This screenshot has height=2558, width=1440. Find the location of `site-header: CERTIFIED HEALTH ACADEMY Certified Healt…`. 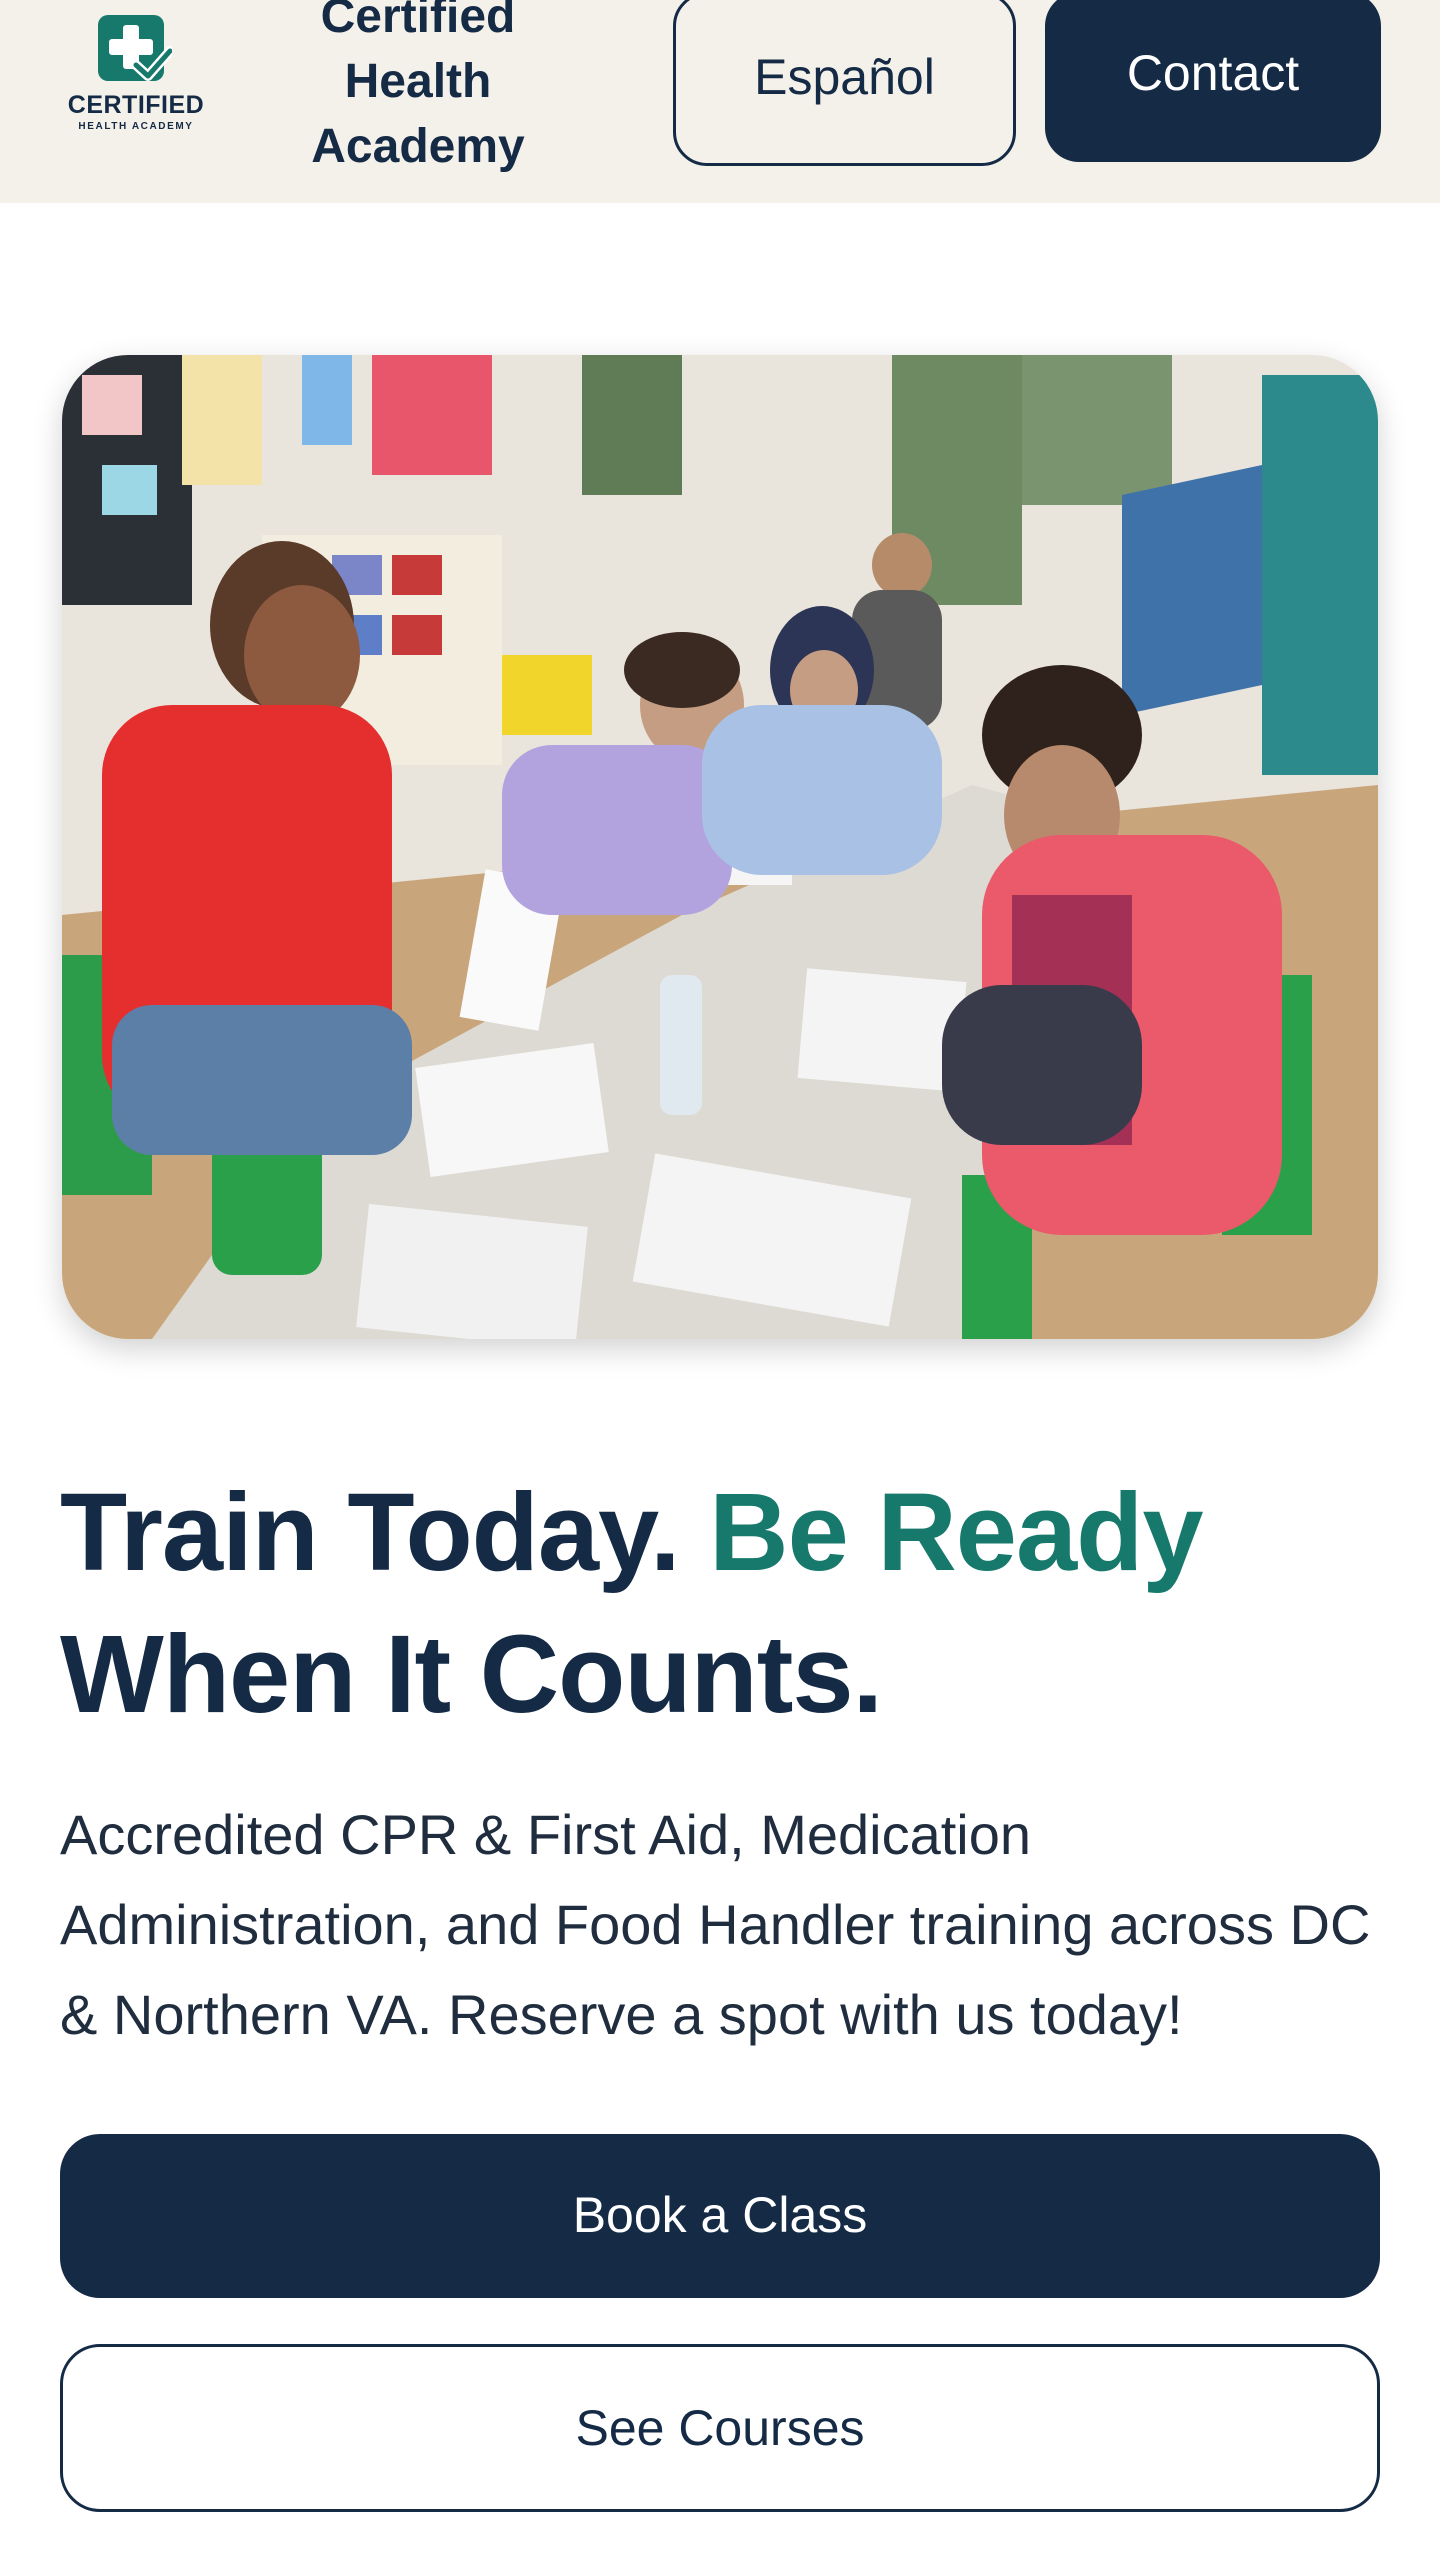

site-header: CERTIFIED HEALTH ACADEMY Certified Healt… is located at coordinates (720, 101).